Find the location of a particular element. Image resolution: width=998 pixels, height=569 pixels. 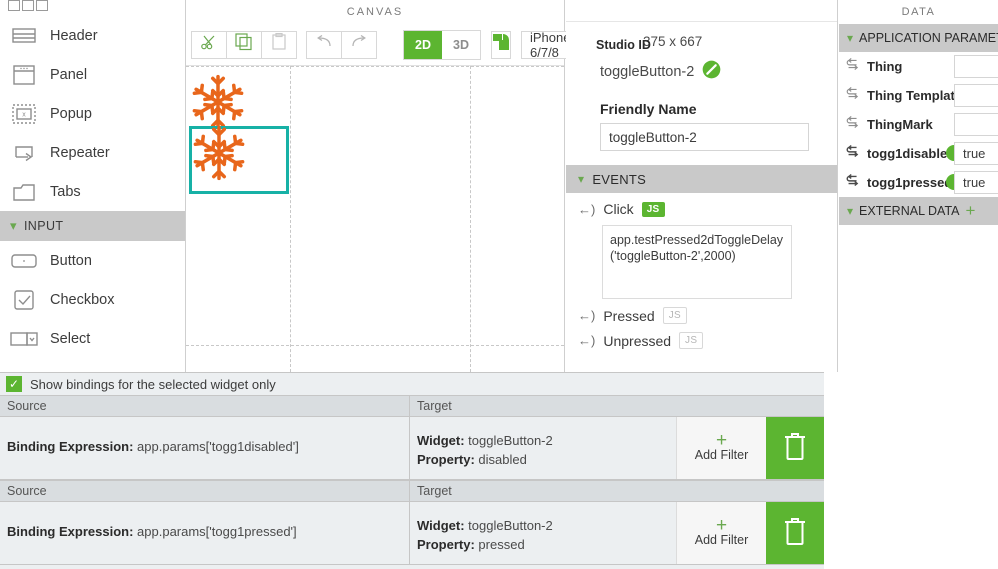

events-section-header: ▾ EVENTS is located at coordinates (701, 179).